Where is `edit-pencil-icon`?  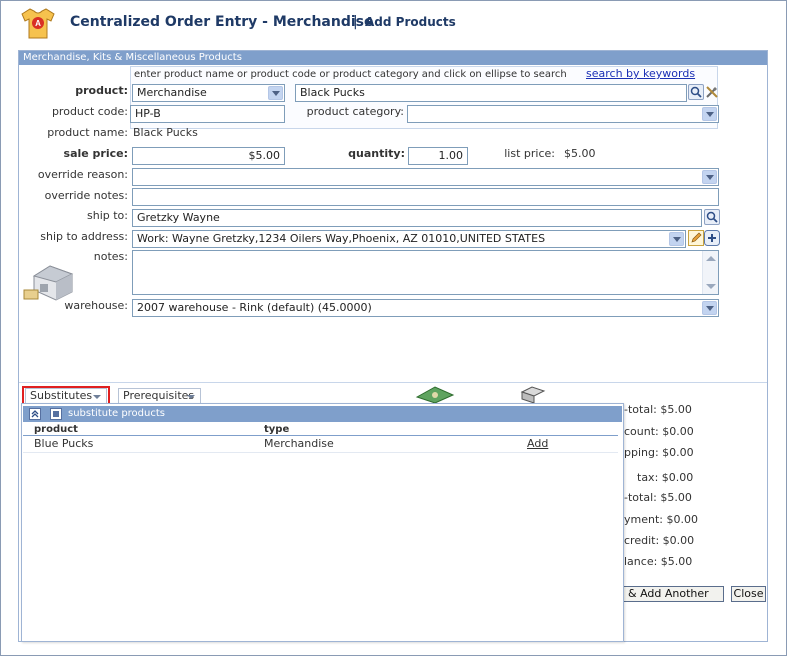 edit-pencil-icon is located at coordinates (696, 238).